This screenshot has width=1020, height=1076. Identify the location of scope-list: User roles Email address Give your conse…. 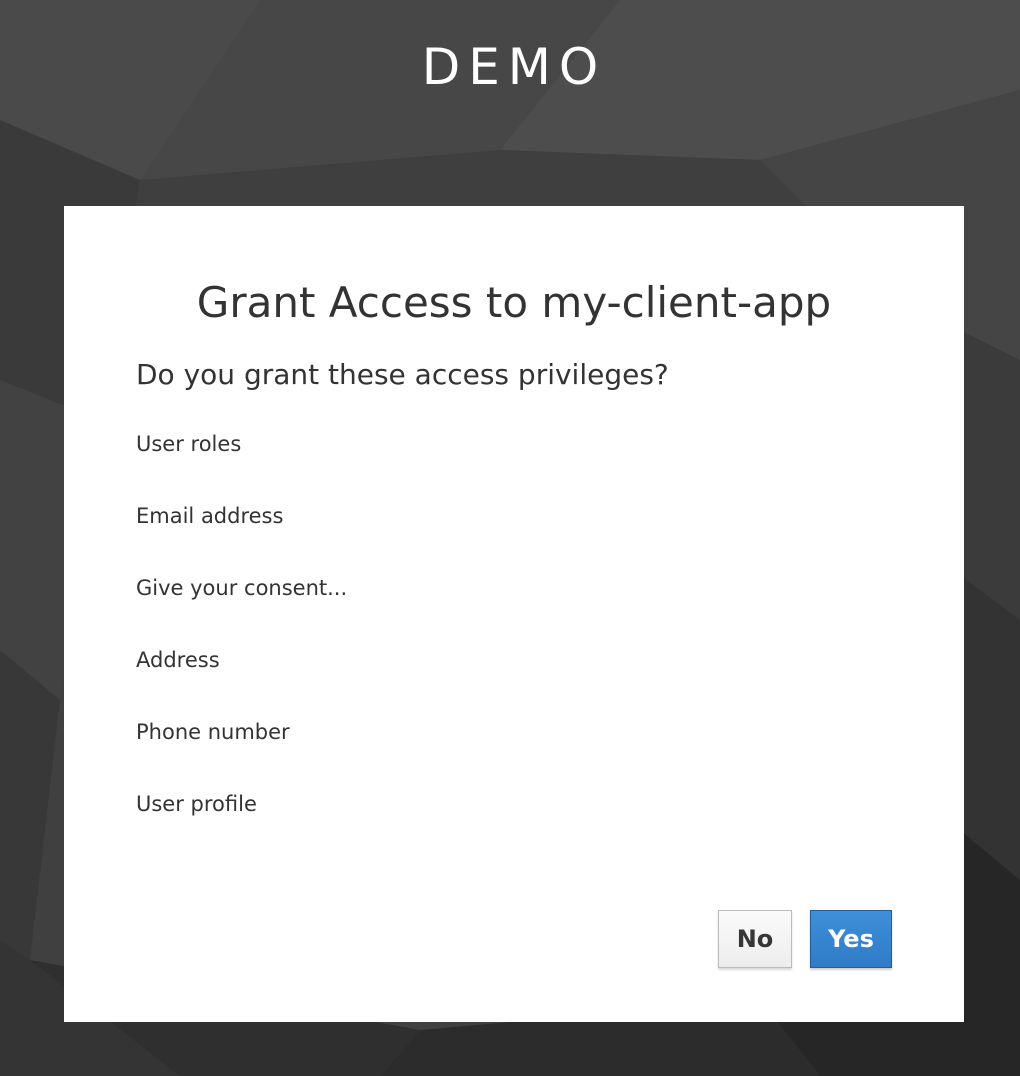
(241, 646).